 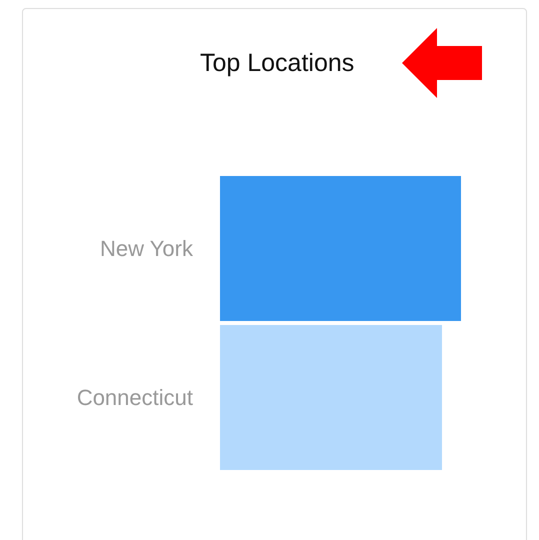 I want to click on location-label: New York, so click(x=146, y=249).